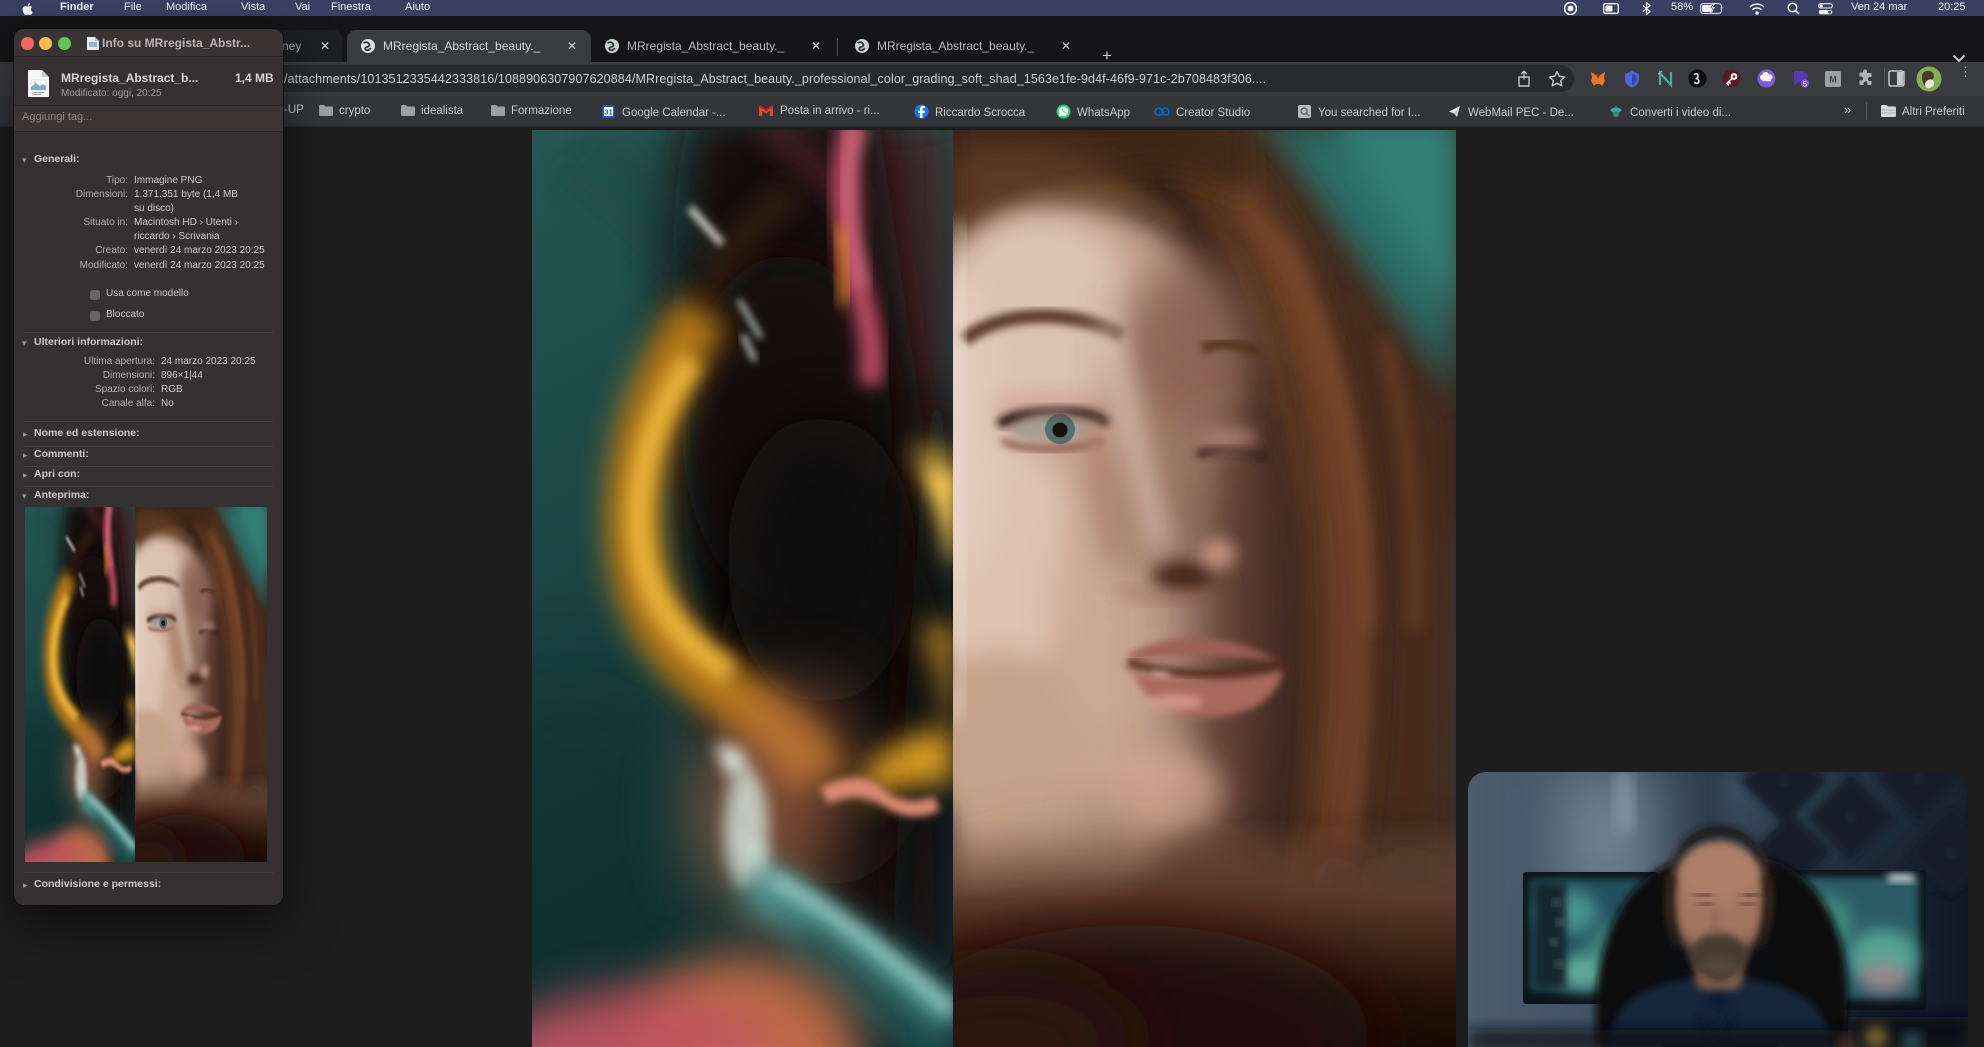  Describe the element at coordinates (1833, 80) in the screenshot. I see `svg-text: M` at that location.